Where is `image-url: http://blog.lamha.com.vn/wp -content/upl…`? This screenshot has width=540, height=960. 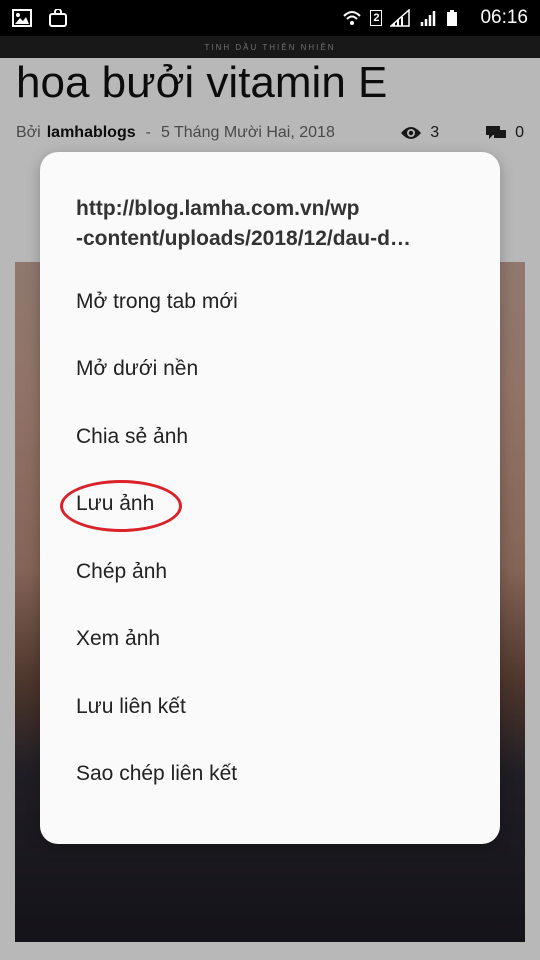 image-url: http://blog.lamha.com.vn/wp -content/upl… is located at coordinates (271, 224).